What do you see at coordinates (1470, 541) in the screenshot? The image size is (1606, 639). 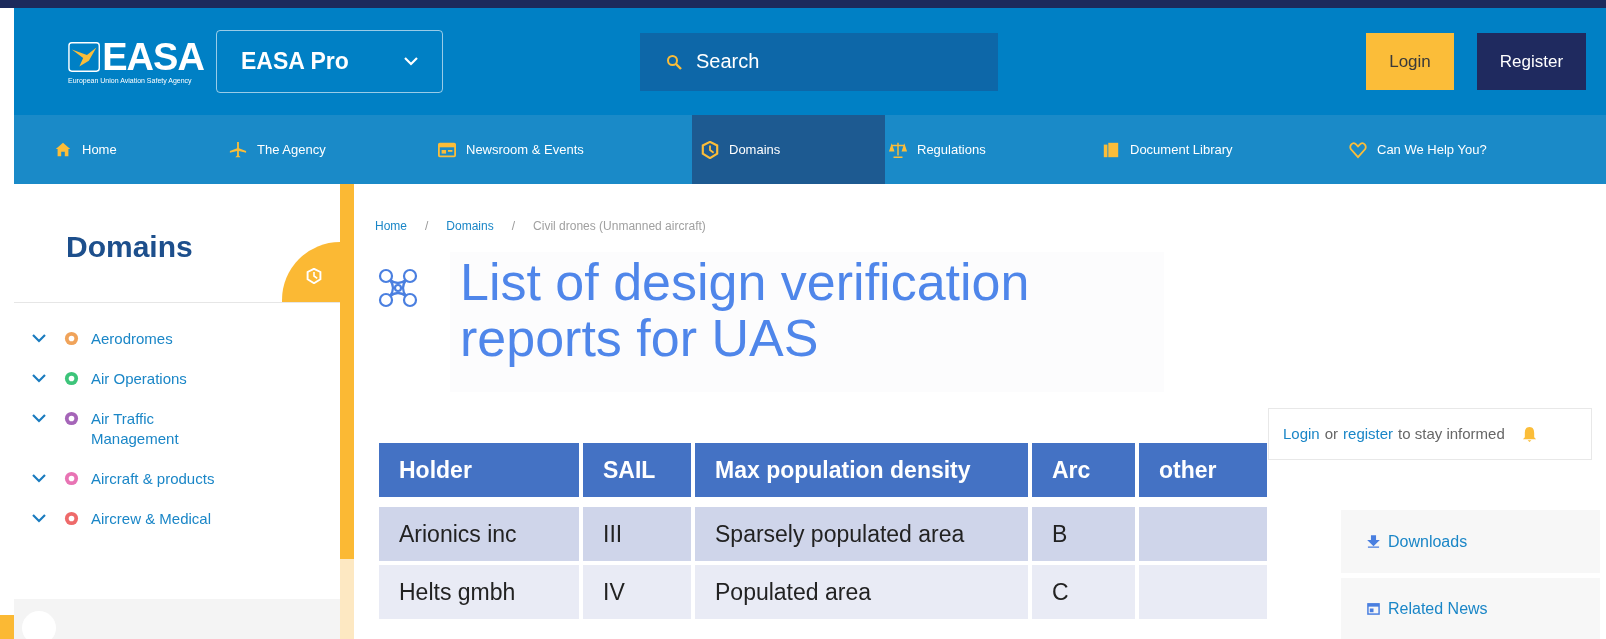 I see `side-link: Downloads` at bounding box center [1470, 541].